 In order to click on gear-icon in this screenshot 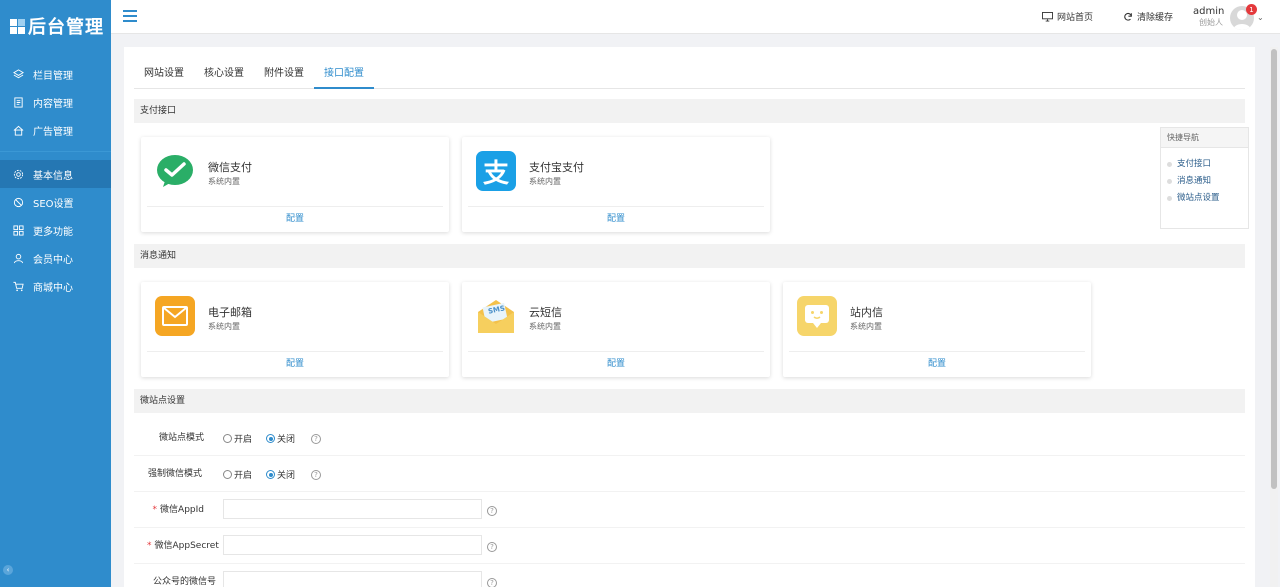, I will do `click(18, 174)`.